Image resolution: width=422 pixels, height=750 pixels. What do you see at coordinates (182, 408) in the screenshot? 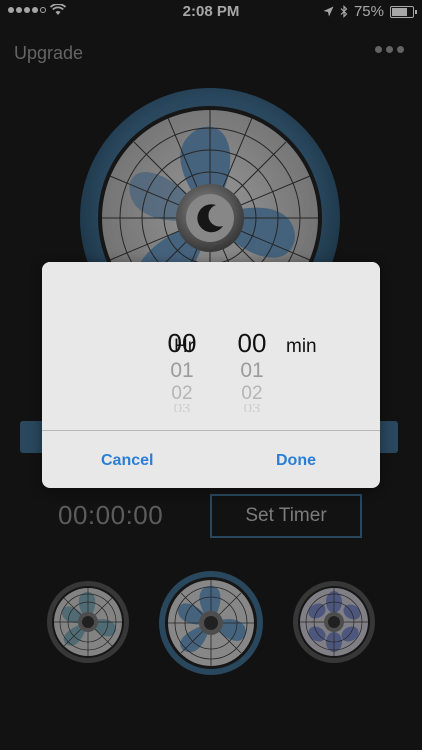
I see `hours-option: 03` at bounding box center [182, 408].